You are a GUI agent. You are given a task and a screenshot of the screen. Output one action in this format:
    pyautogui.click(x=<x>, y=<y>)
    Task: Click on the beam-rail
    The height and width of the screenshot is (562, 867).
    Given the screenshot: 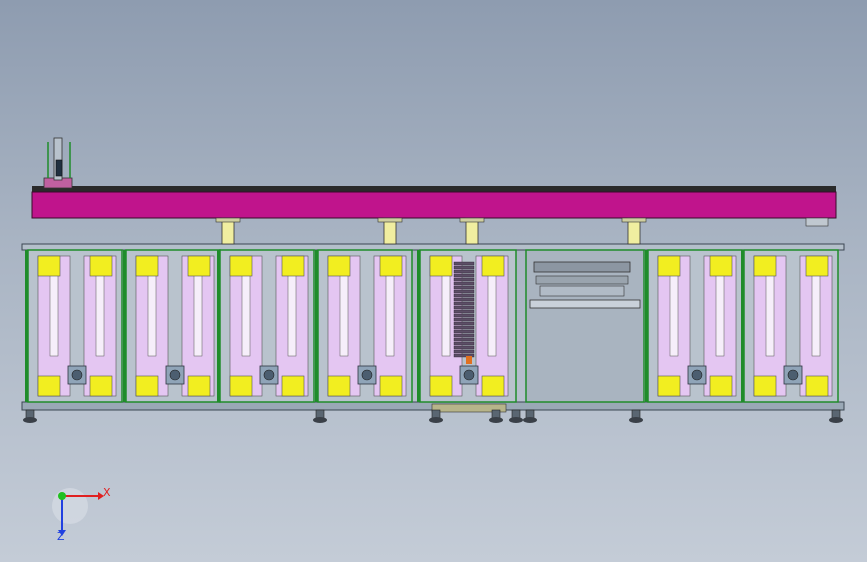 What is the action you would take?
    pyautogui.click(x=434, y=189)
    